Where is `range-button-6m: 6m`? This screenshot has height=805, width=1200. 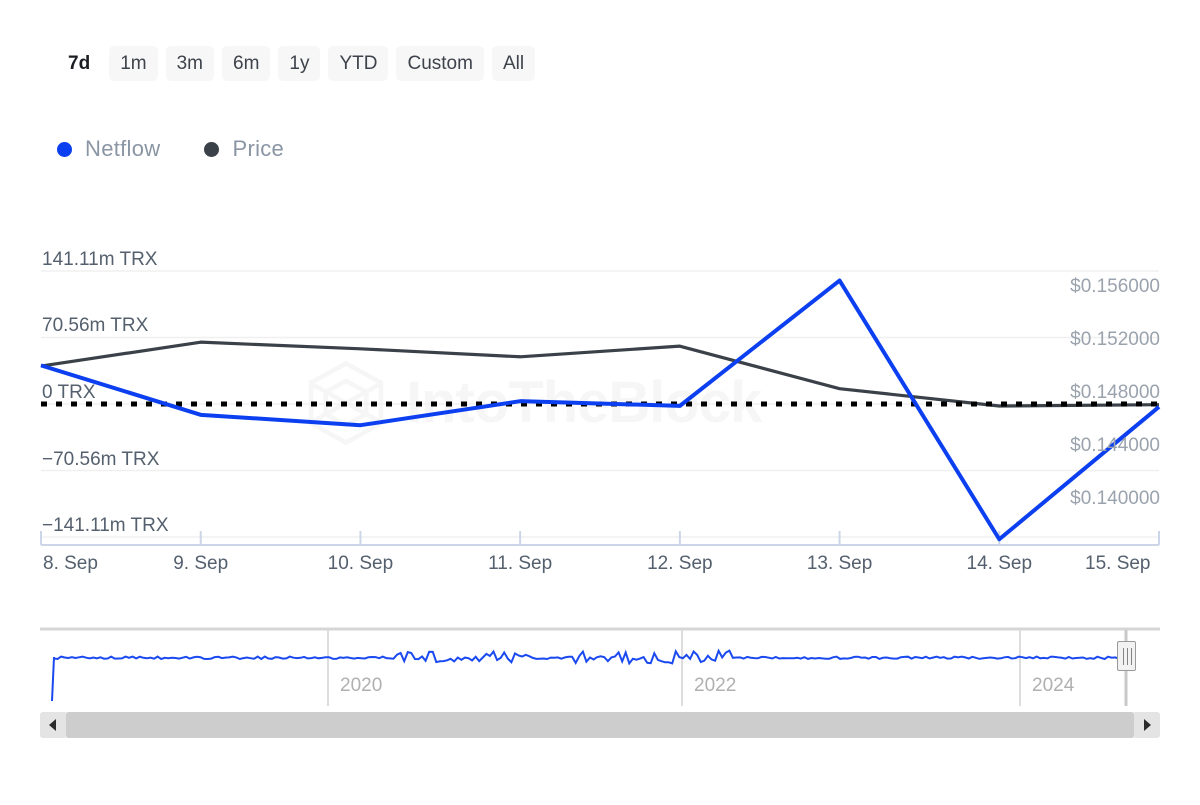 range-button-6m: 6m is located at coordinates (246, 63).